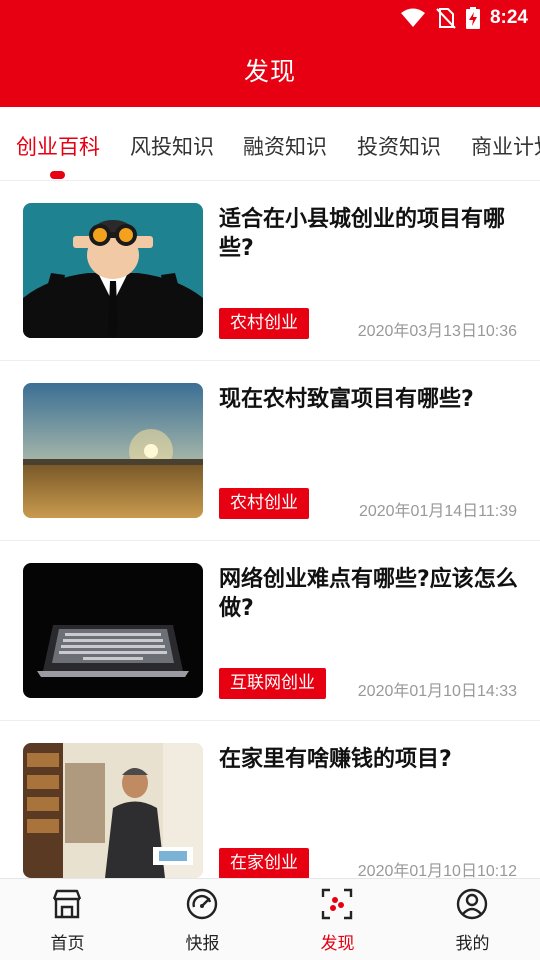  What do you see at coordinates (368, 594) in the screenshot?
I see `article-title: 网络创业难点有哪些?应该怎么做?` at bounding box center [368, 594].